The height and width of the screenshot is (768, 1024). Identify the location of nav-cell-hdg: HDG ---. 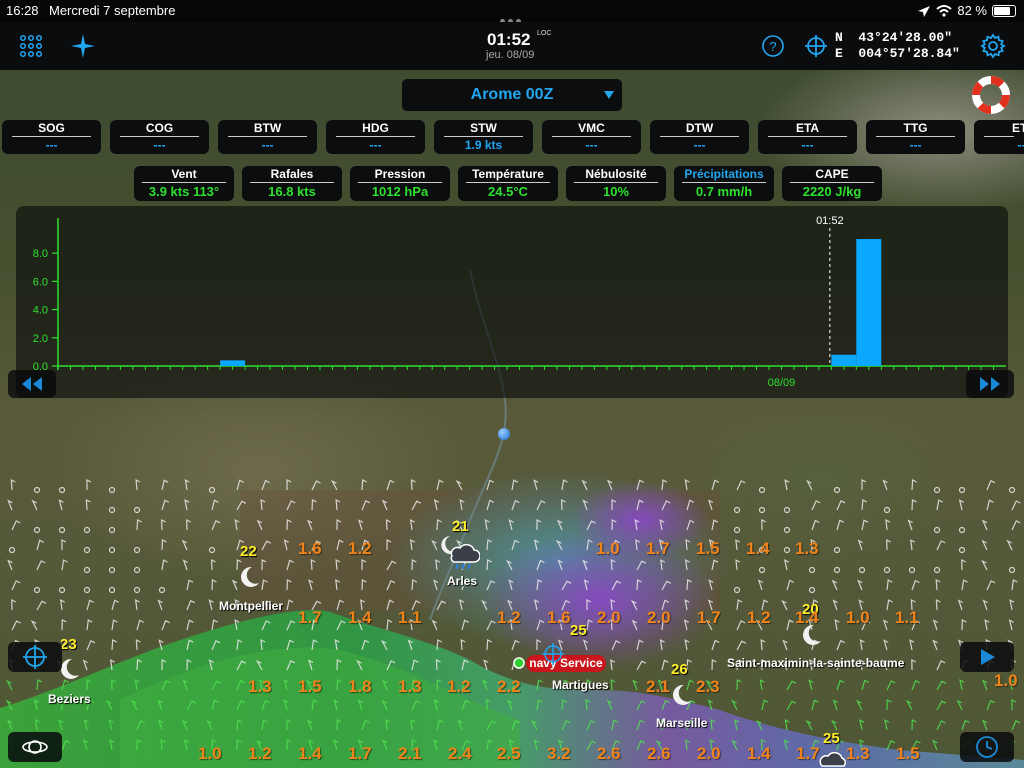
(375, 137).